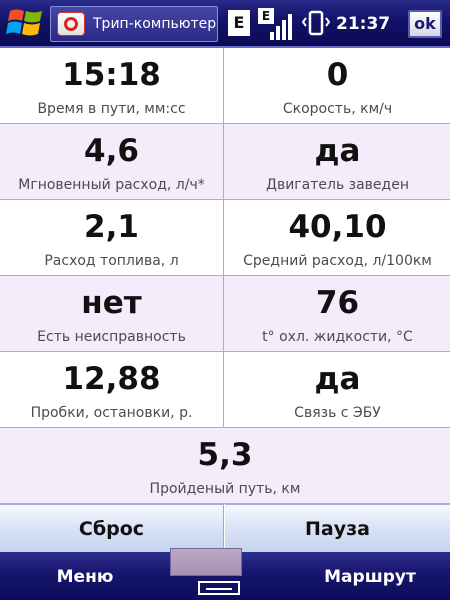 This screenshot has height=600, width=450. I want to click on metric-label: Есть неисправность, so click(111, 337).